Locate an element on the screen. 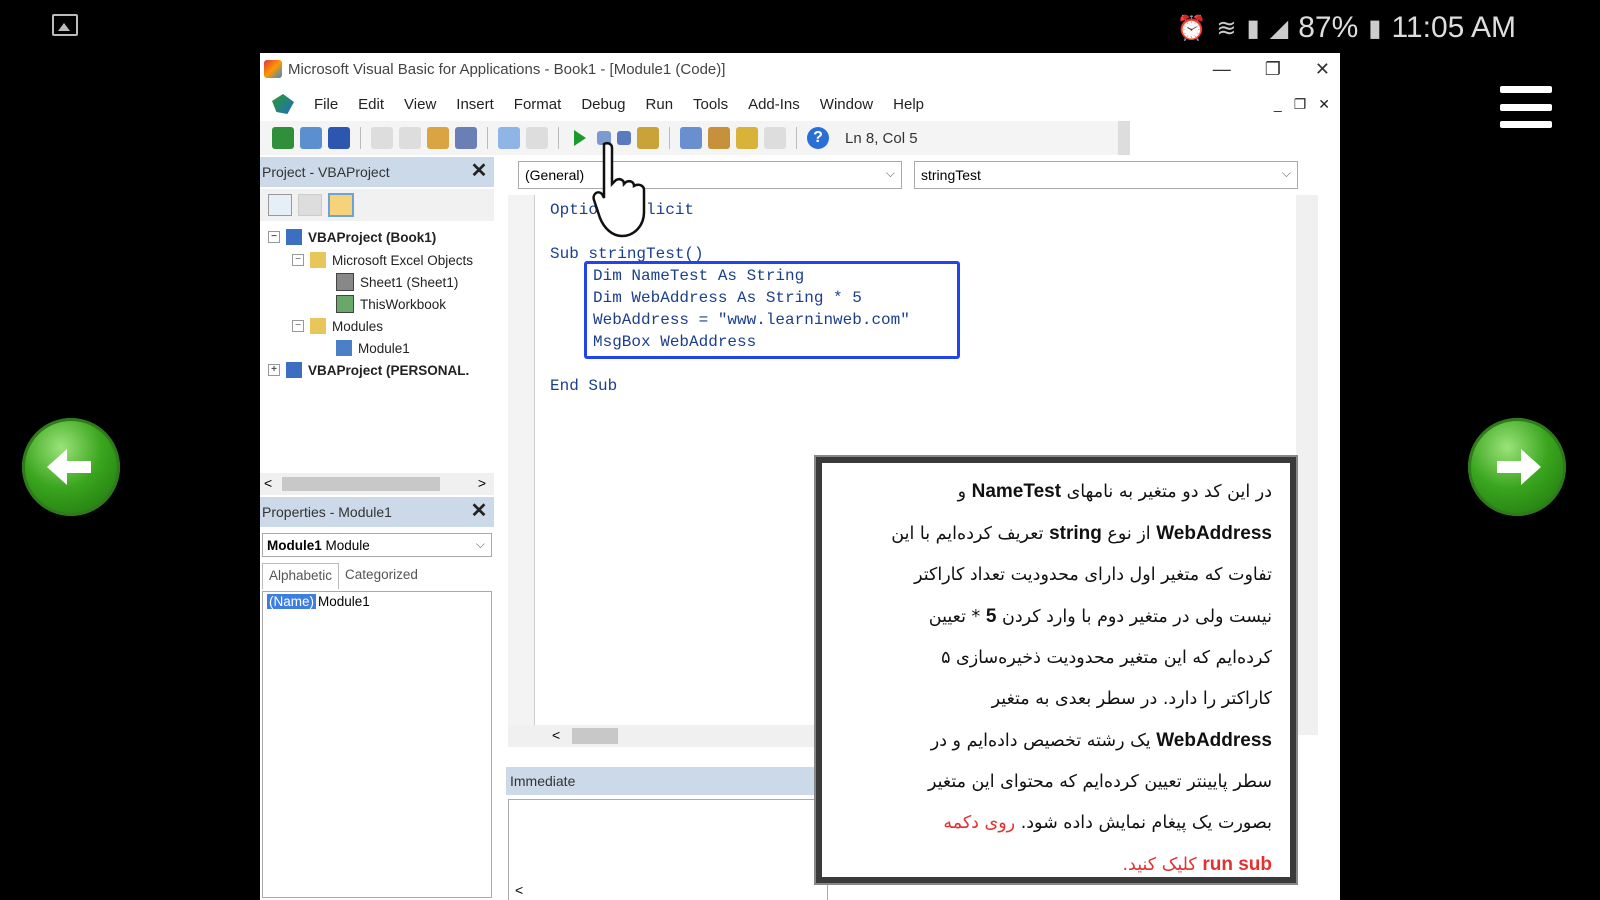 The image size is (1600, 900). properties-pane-title: Properties - Module1 ✕ is located at coordinates (377, 512).